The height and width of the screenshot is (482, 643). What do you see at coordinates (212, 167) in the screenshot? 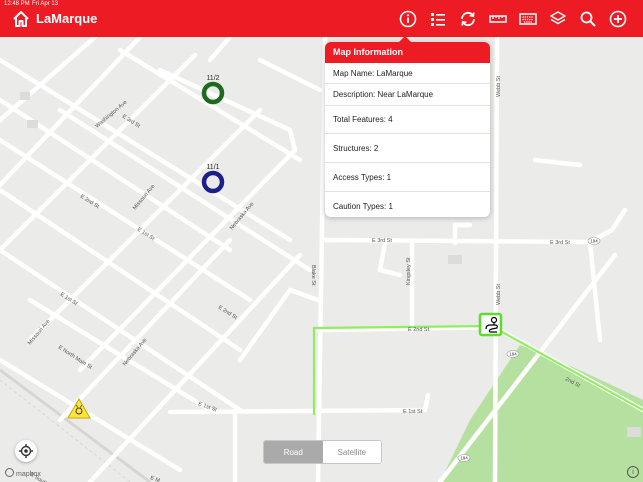
I see `marker-label: 11/1` at bounding box center [212, 167].